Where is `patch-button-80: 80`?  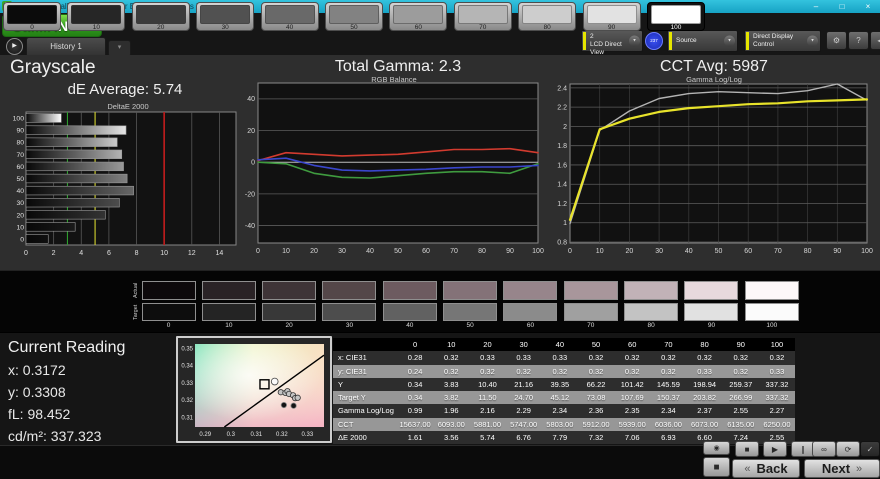
patch-button-80: 80 is located at coordinates (547, 16).